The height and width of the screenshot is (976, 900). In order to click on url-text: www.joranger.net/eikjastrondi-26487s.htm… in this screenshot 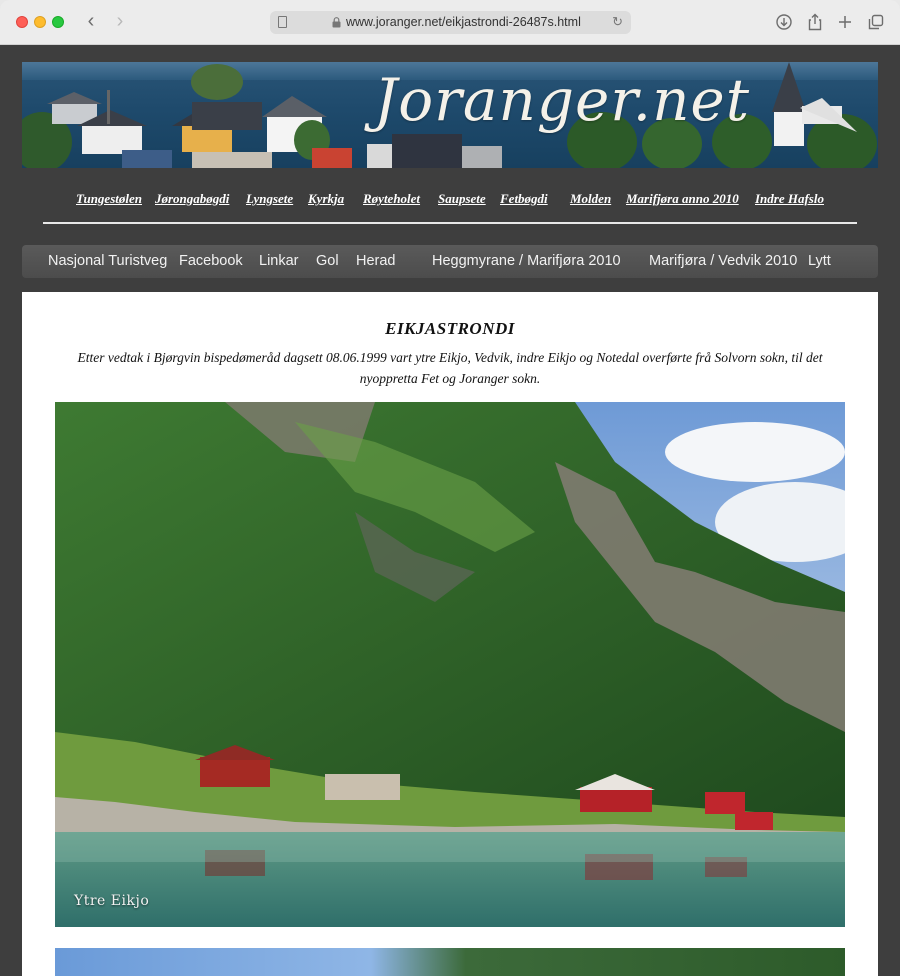, I will do `click(463, 22)`.